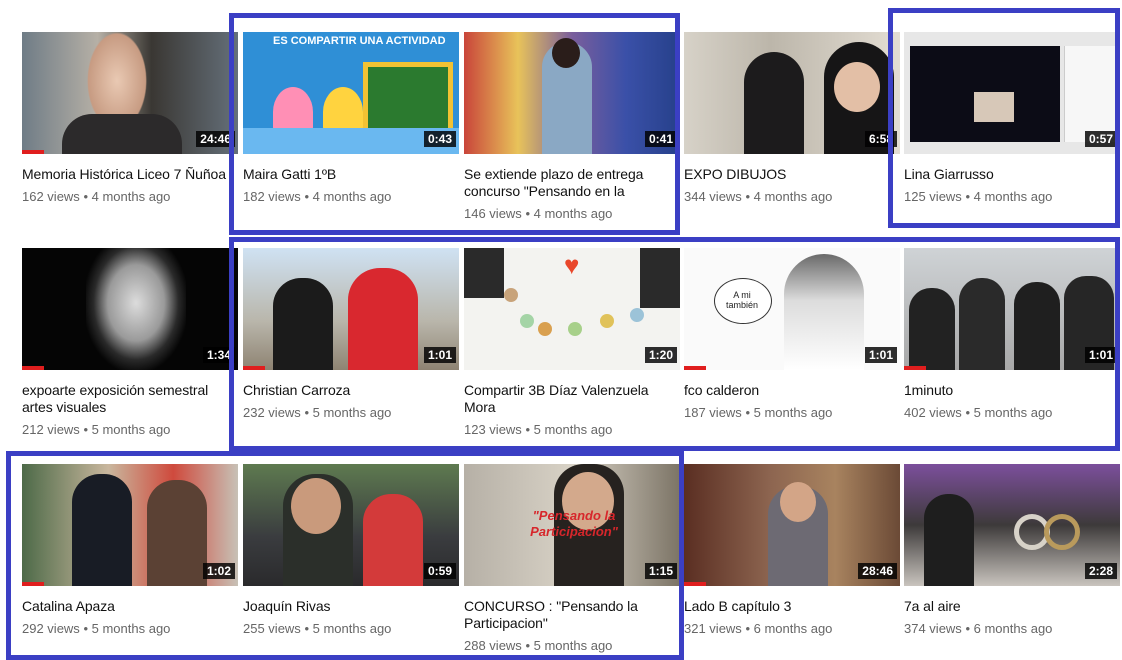 Image resolution: width=1122 pixels, height=660 pixels. I want to click on view-count: 321 views, so click(713, 628).